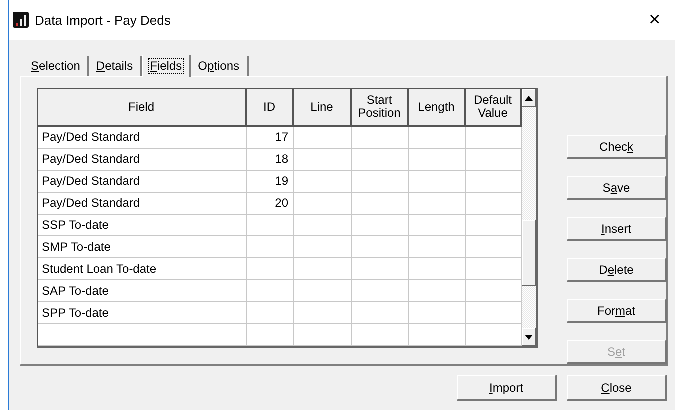 Image resolution: width=675 pixels, height=410 pixels. Describe the element at coordinates (617, 229) in the screenshot. I see `side-button: Insert` at that location.